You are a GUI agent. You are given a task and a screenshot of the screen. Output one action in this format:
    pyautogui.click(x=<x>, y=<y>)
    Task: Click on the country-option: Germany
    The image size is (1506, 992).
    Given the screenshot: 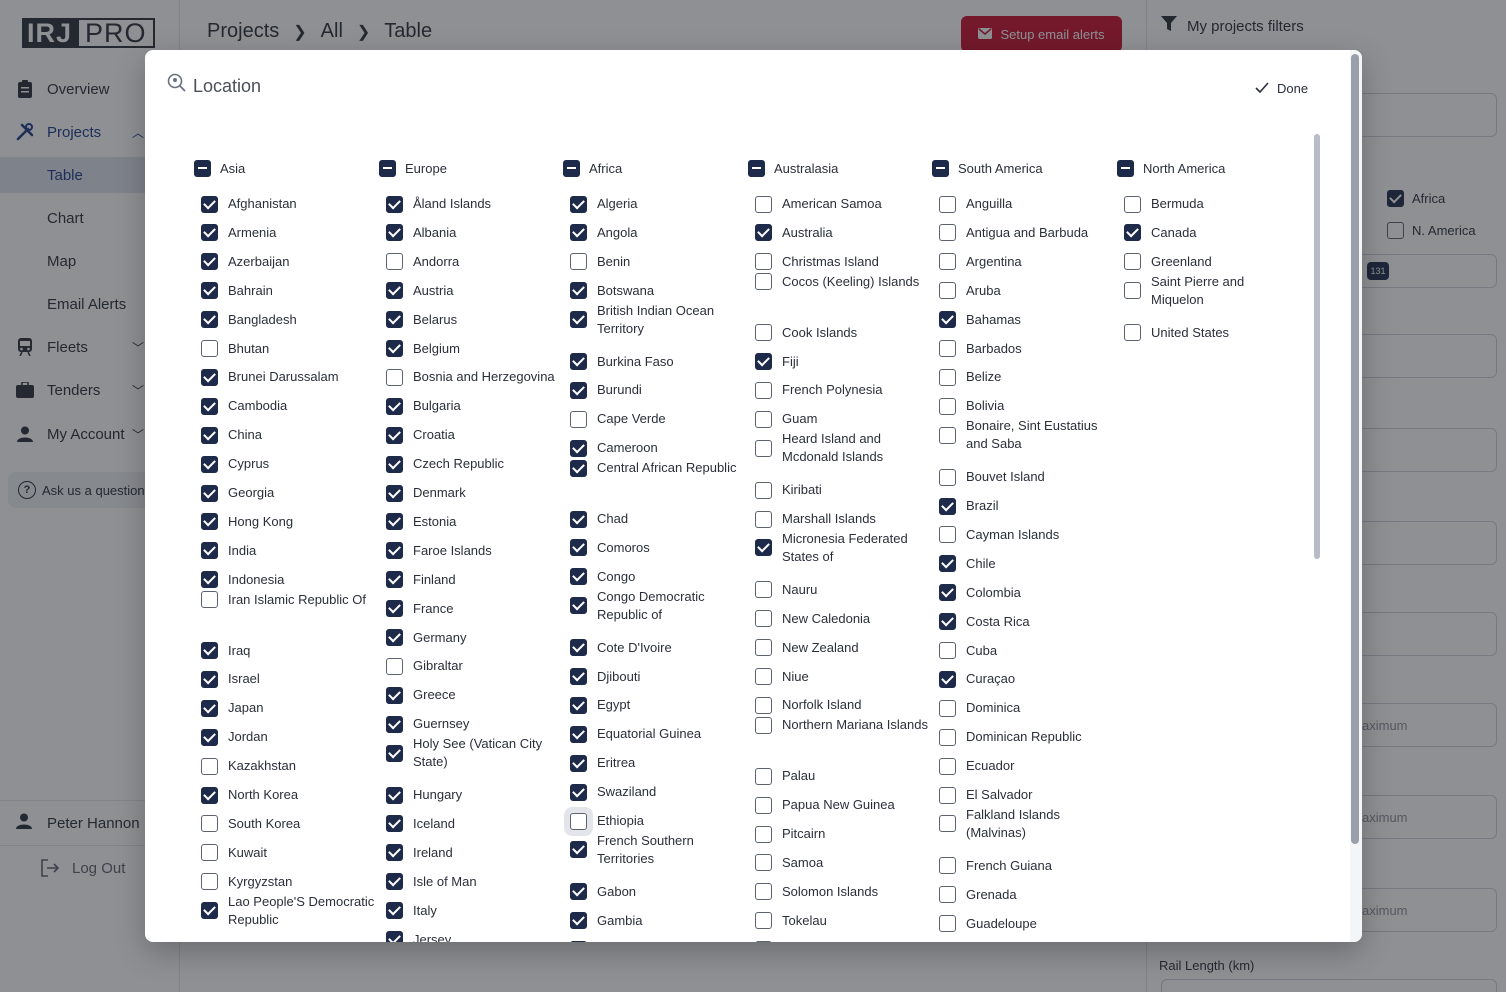 What is the action you would take?
    pyautogui.click(x=473, y=638)
    